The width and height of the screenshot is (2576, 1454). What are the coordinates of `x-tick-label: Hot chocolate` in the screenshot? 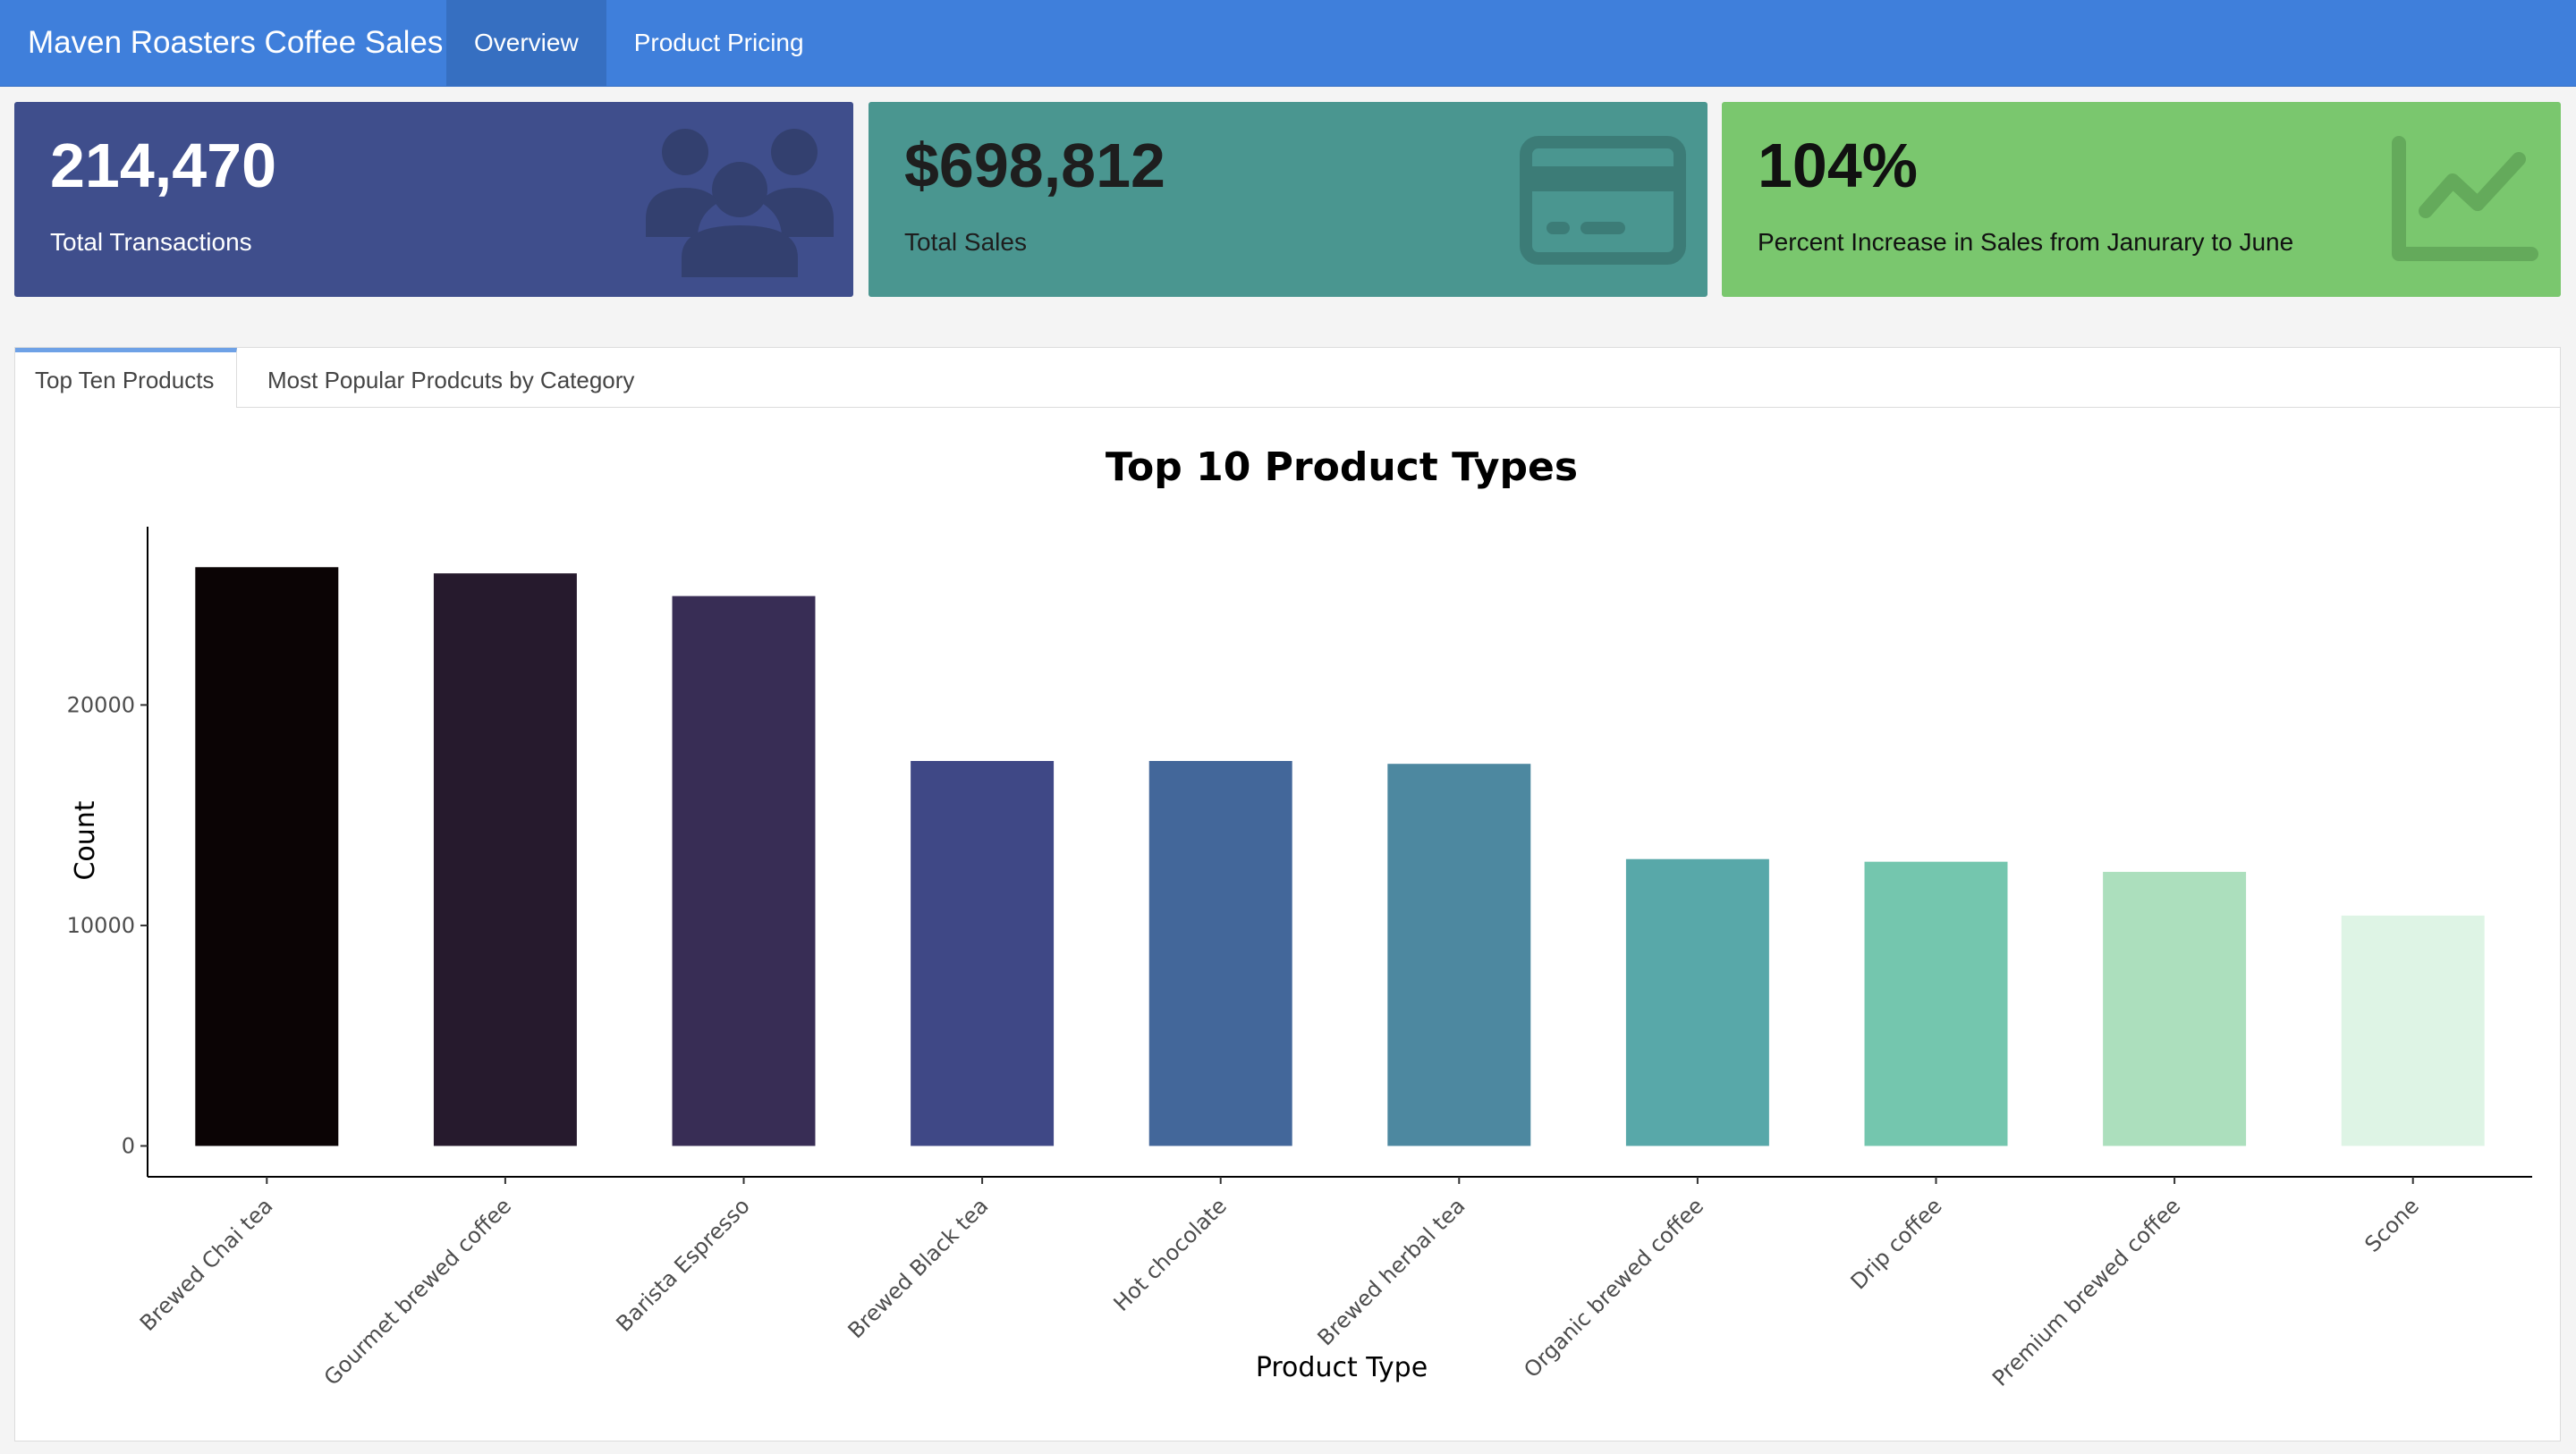 It's located at (1170, 1254).